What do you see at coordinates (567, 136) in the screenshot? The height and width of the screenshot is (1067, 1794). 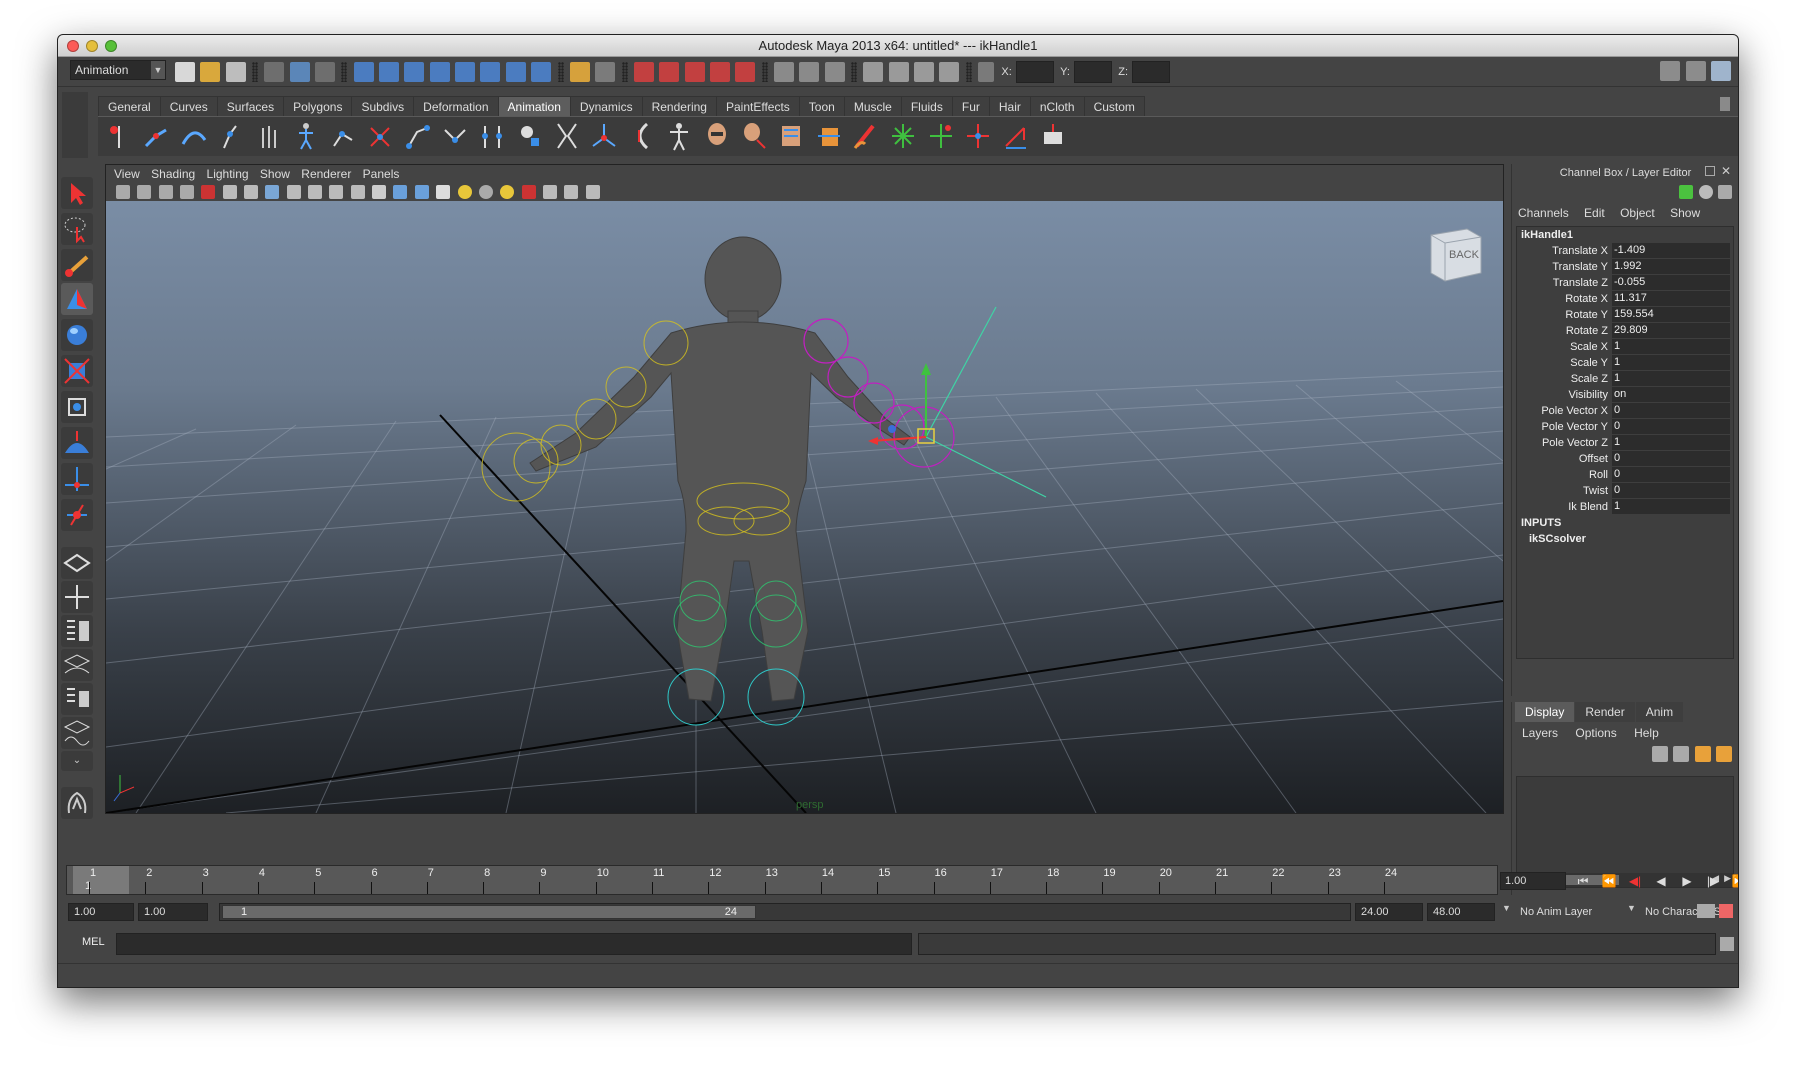 I see `disconnect-joint-icon` at bounding box center [567, 136].